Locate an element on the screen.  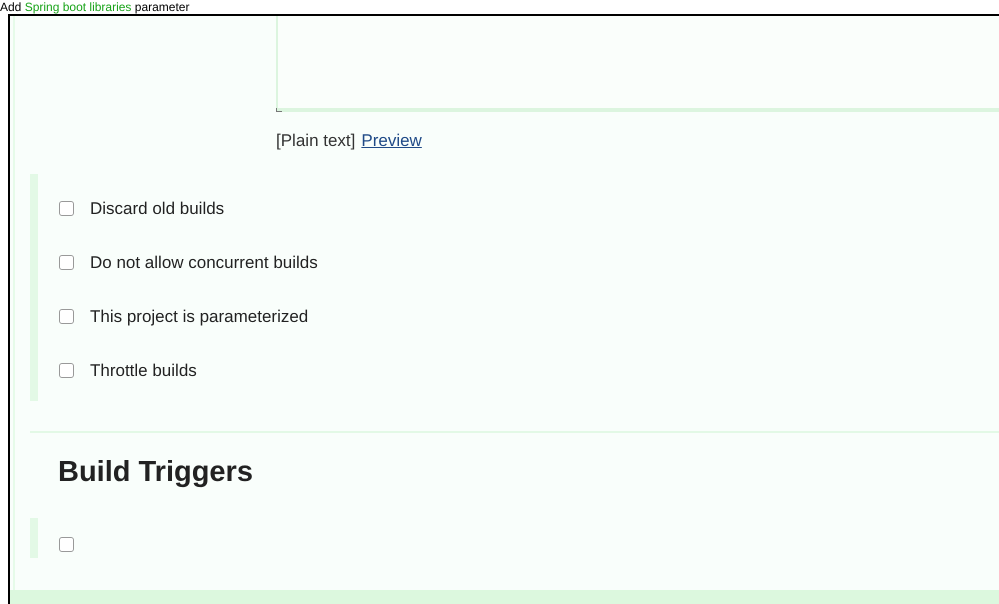
preview-link: Preview is located at coordinates (391, 141).